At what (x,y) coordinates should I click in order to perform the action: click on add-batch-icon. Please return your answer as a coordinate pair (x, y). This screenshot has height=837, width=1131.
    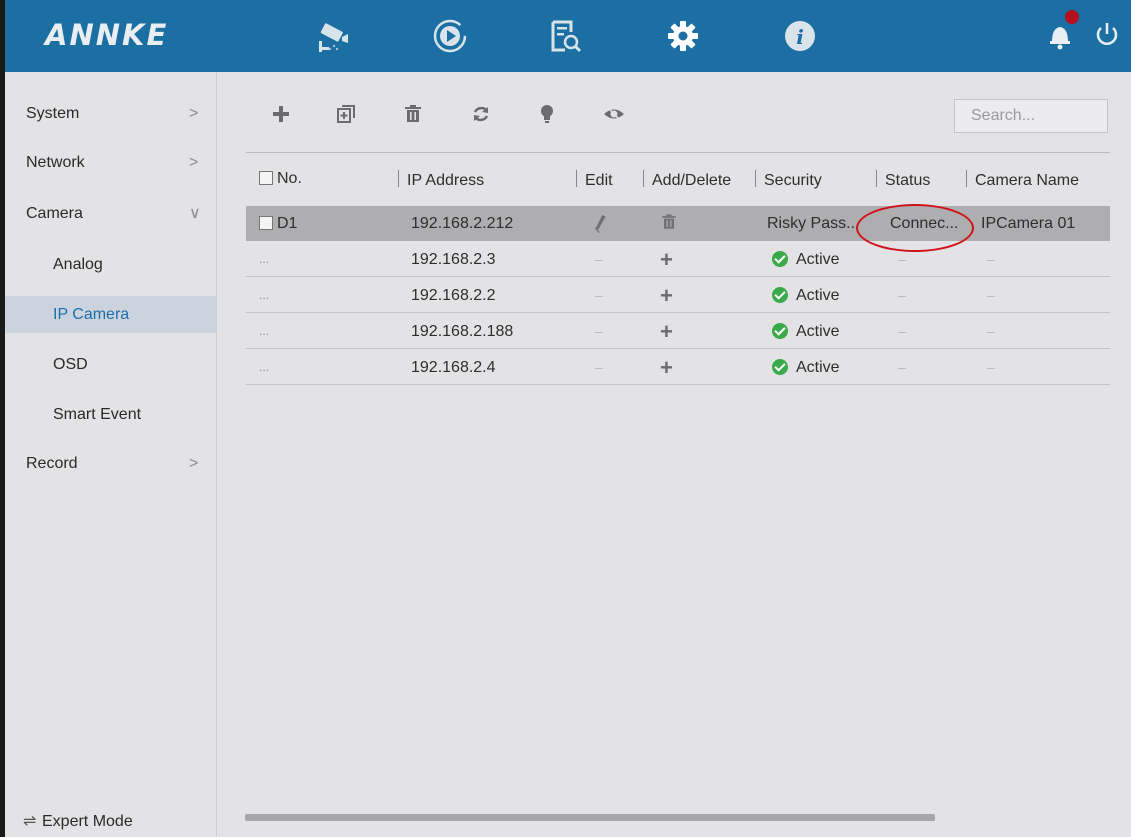
    Looking at the image, I should click on (346, 114).